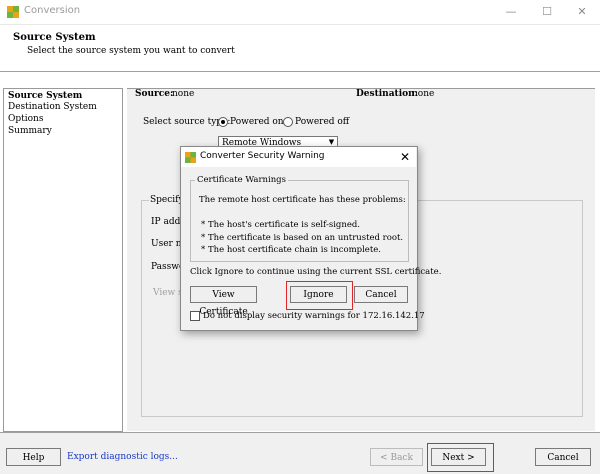 This screenshot has height=474, width=600. What do you see at coordinates (190, 157) in the screenshot?
I see `dialog-app-icon` at bounding box center [190, 157].